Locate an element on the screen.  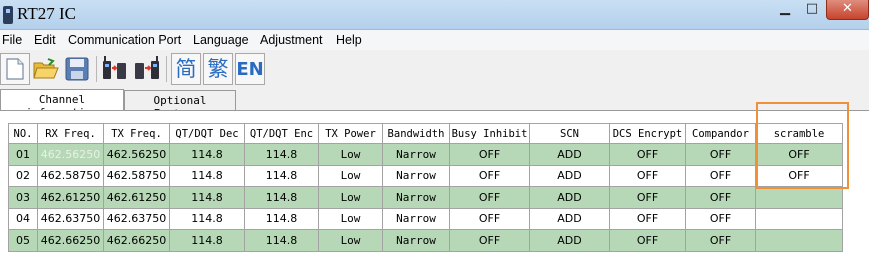
col-dcs-encrypt-header: DCS Encrypt is located at coordinates (647, 133).